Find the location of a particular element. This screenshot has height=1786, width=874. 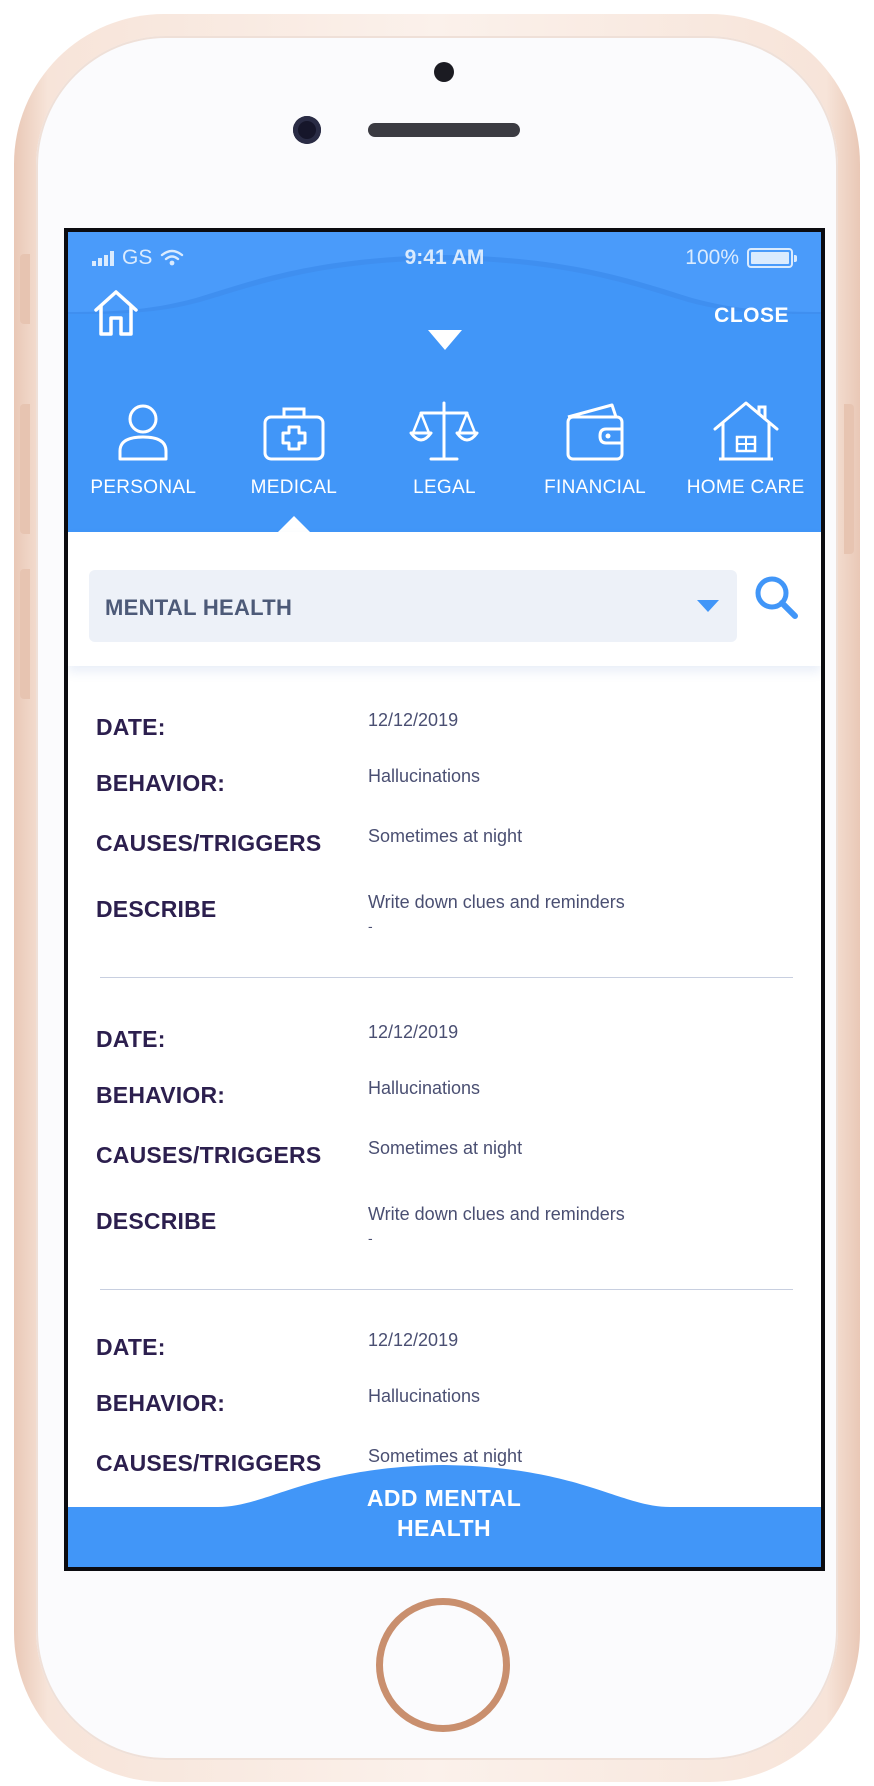

add-label-line1: ADD MENTAL is located at coordinates (444, 1498).